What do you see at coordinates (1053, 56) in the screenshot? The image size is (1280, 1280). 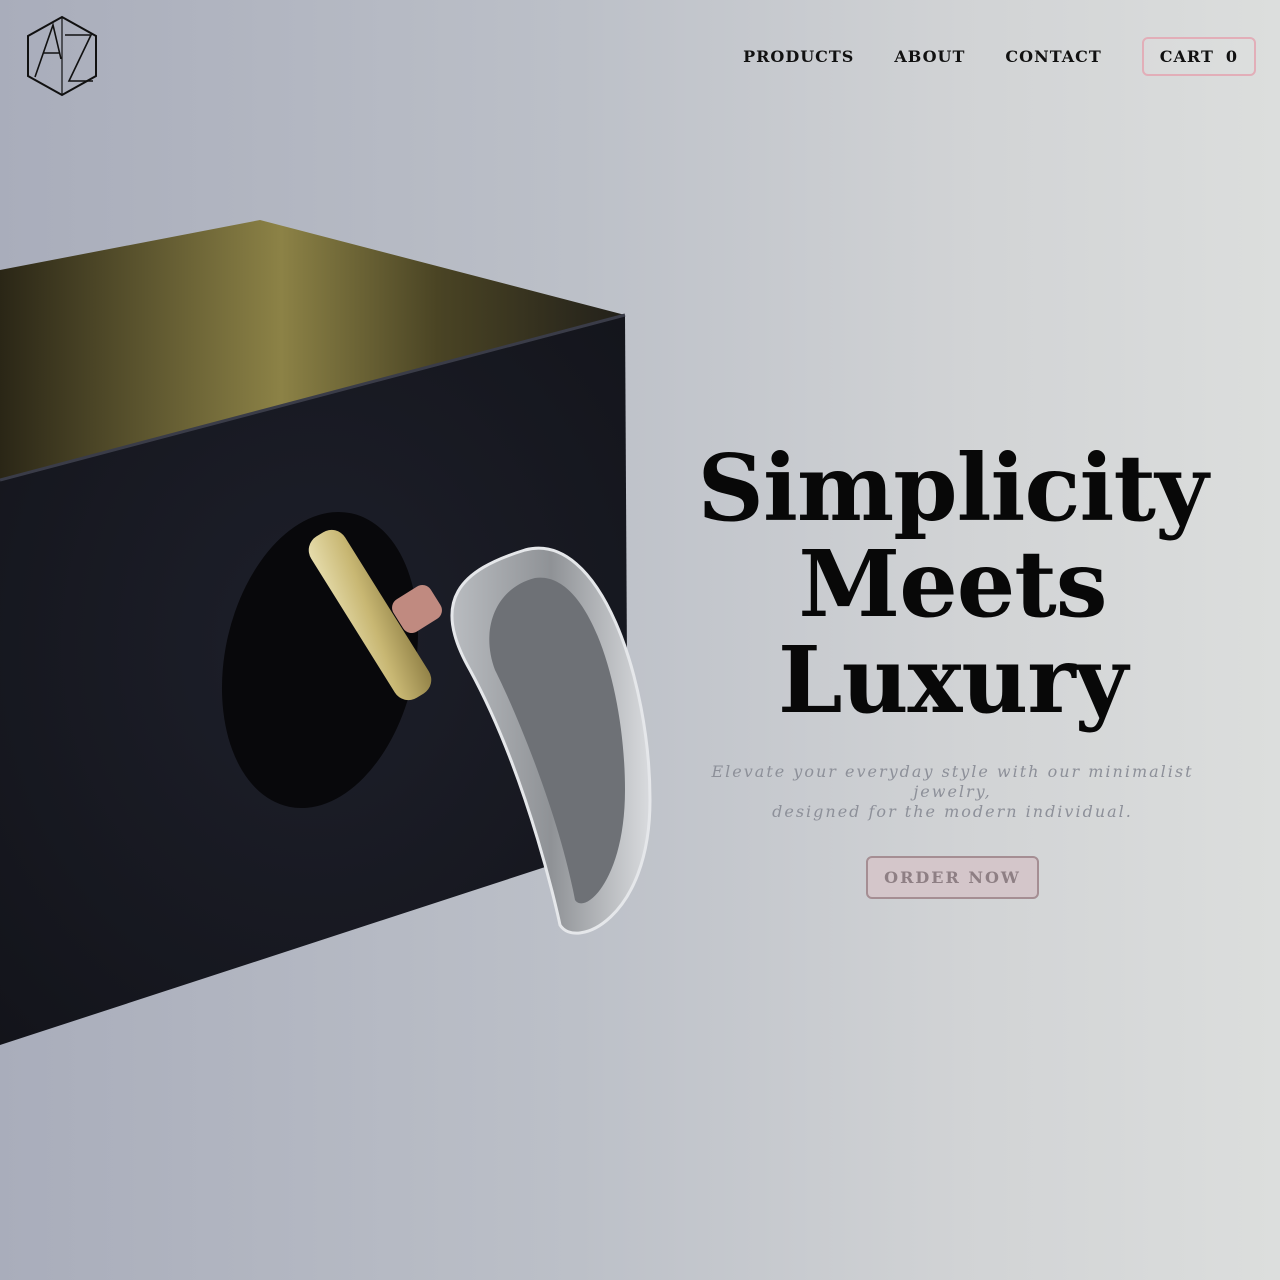 I see `nav-contact-link: CONTACT` at bounding box center [1053, 56].